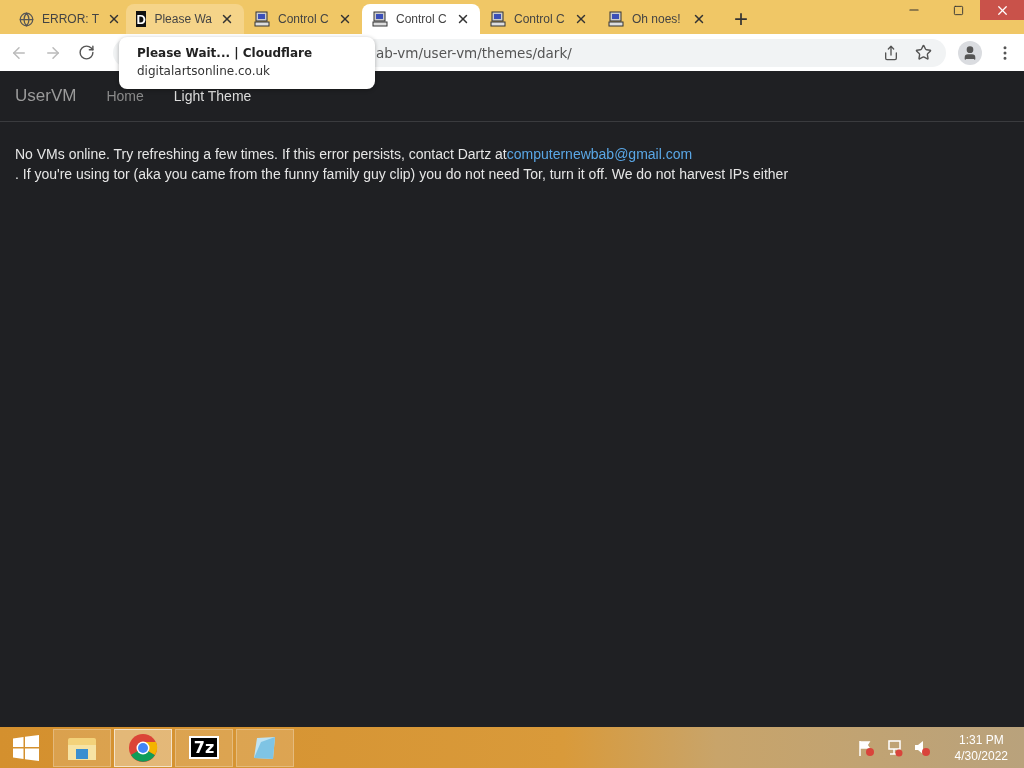 The image size is (1024, 768). I want to click on flag-icon, so click(865, 747).